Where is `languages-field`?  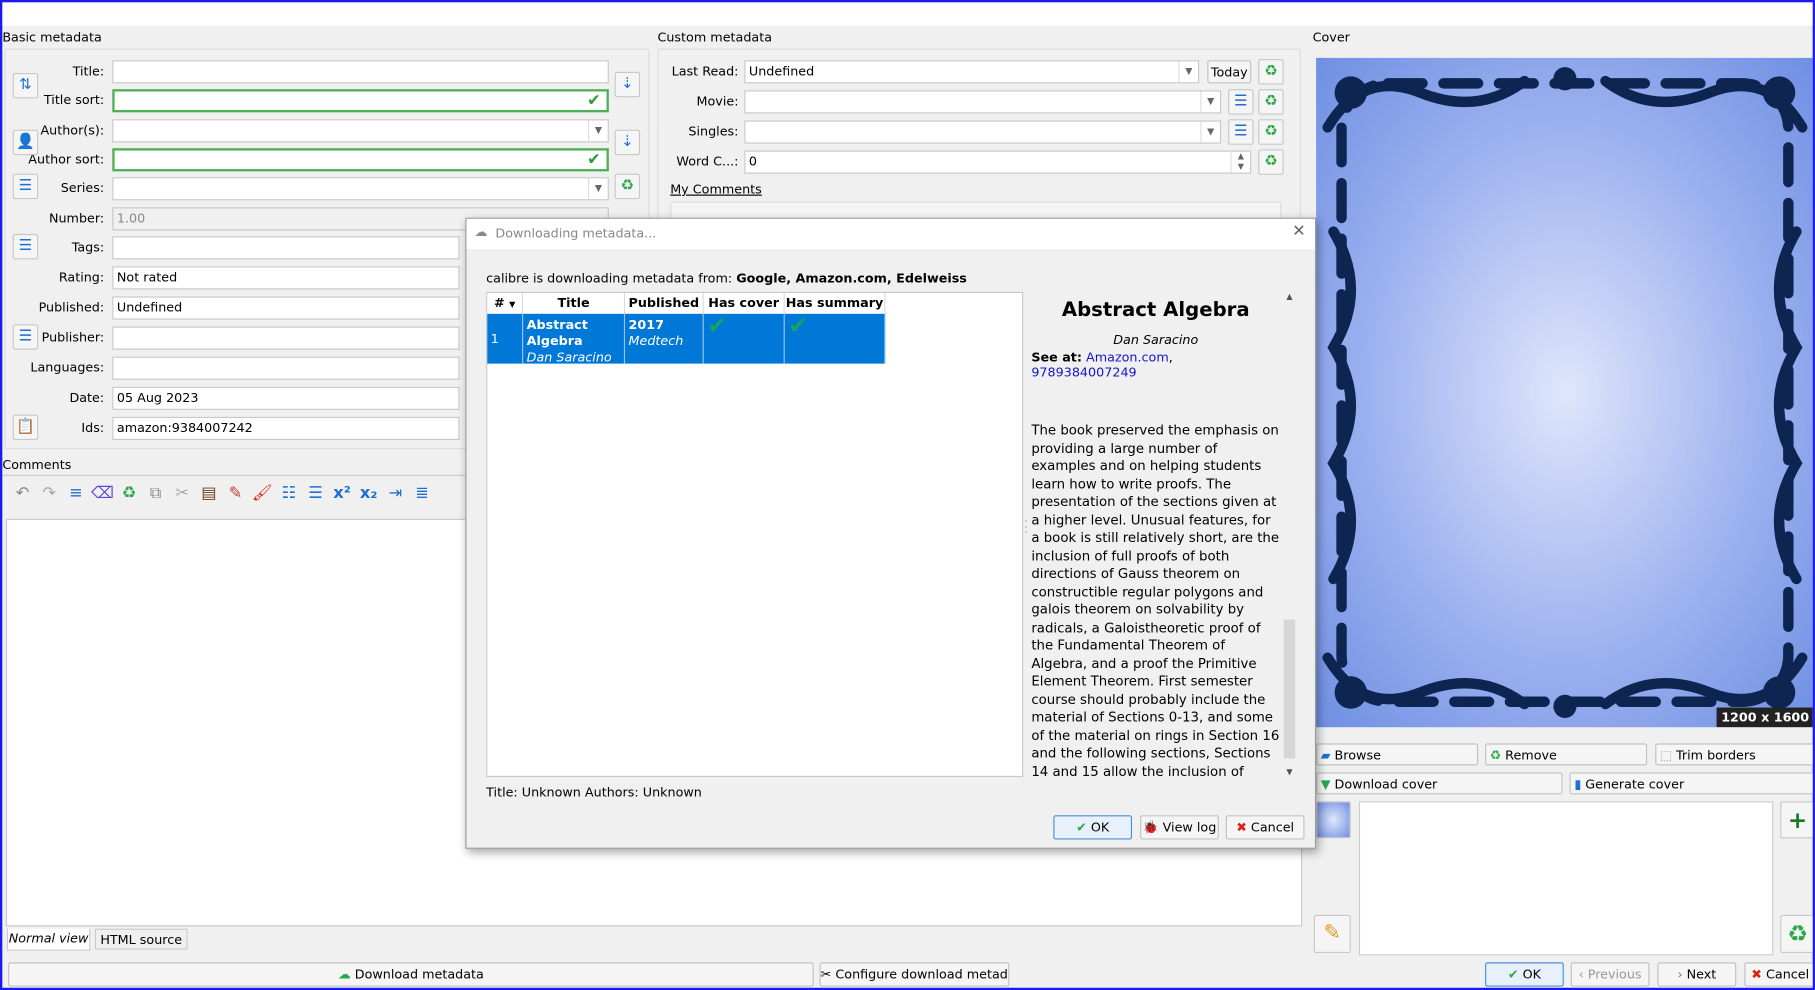
languages-field is located at coordinates (286, 368).